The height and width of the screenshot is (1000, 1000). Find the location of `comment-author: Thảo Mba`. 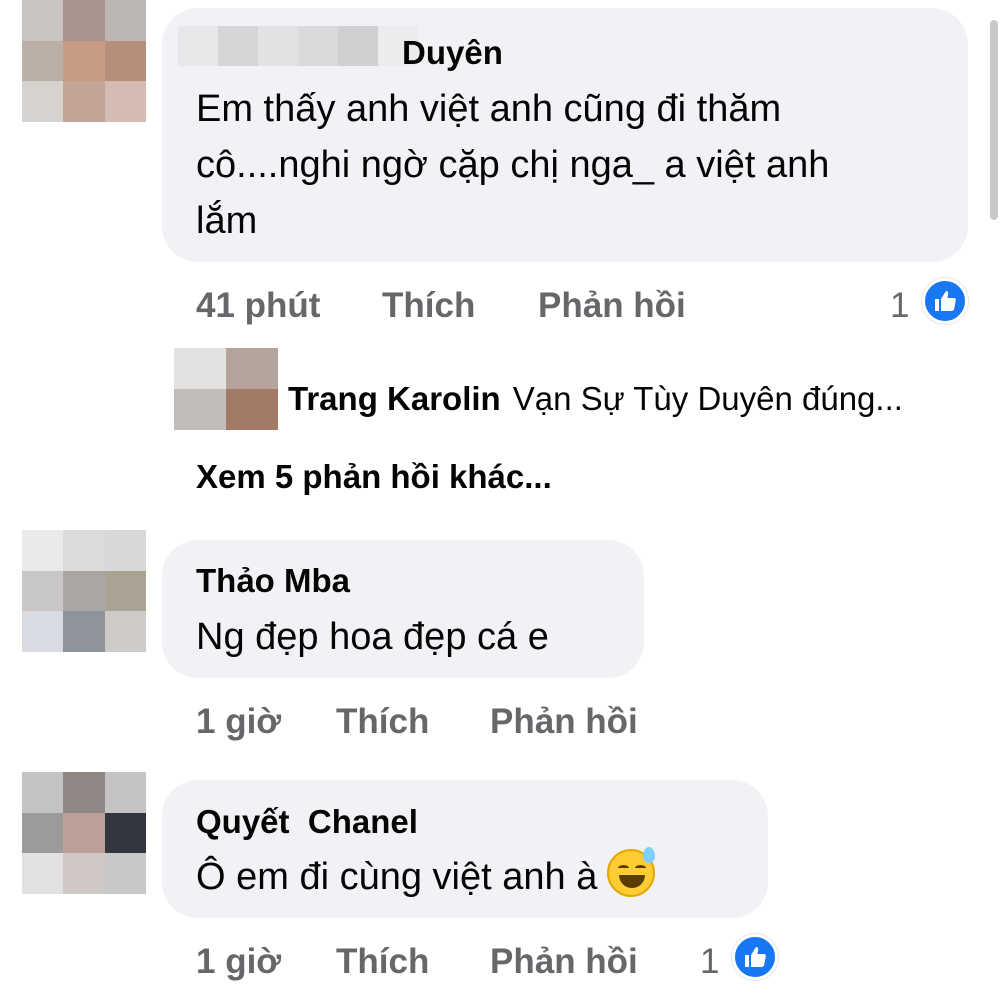

comment-author: Thảo Mba is located at coordinates (273, 581).